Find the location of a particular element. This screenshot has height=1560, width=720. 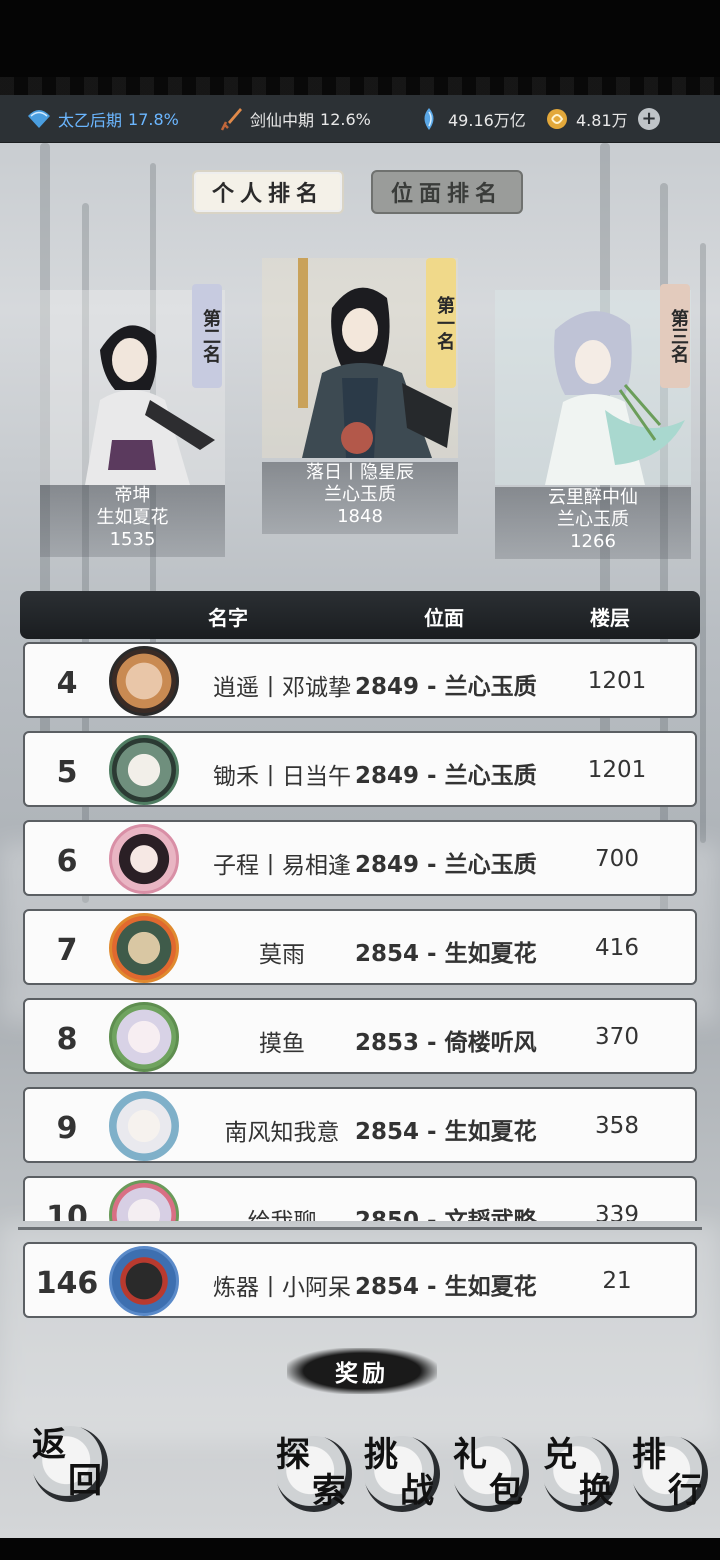

row-floor: 339 is located at coordinates (617, 1211).